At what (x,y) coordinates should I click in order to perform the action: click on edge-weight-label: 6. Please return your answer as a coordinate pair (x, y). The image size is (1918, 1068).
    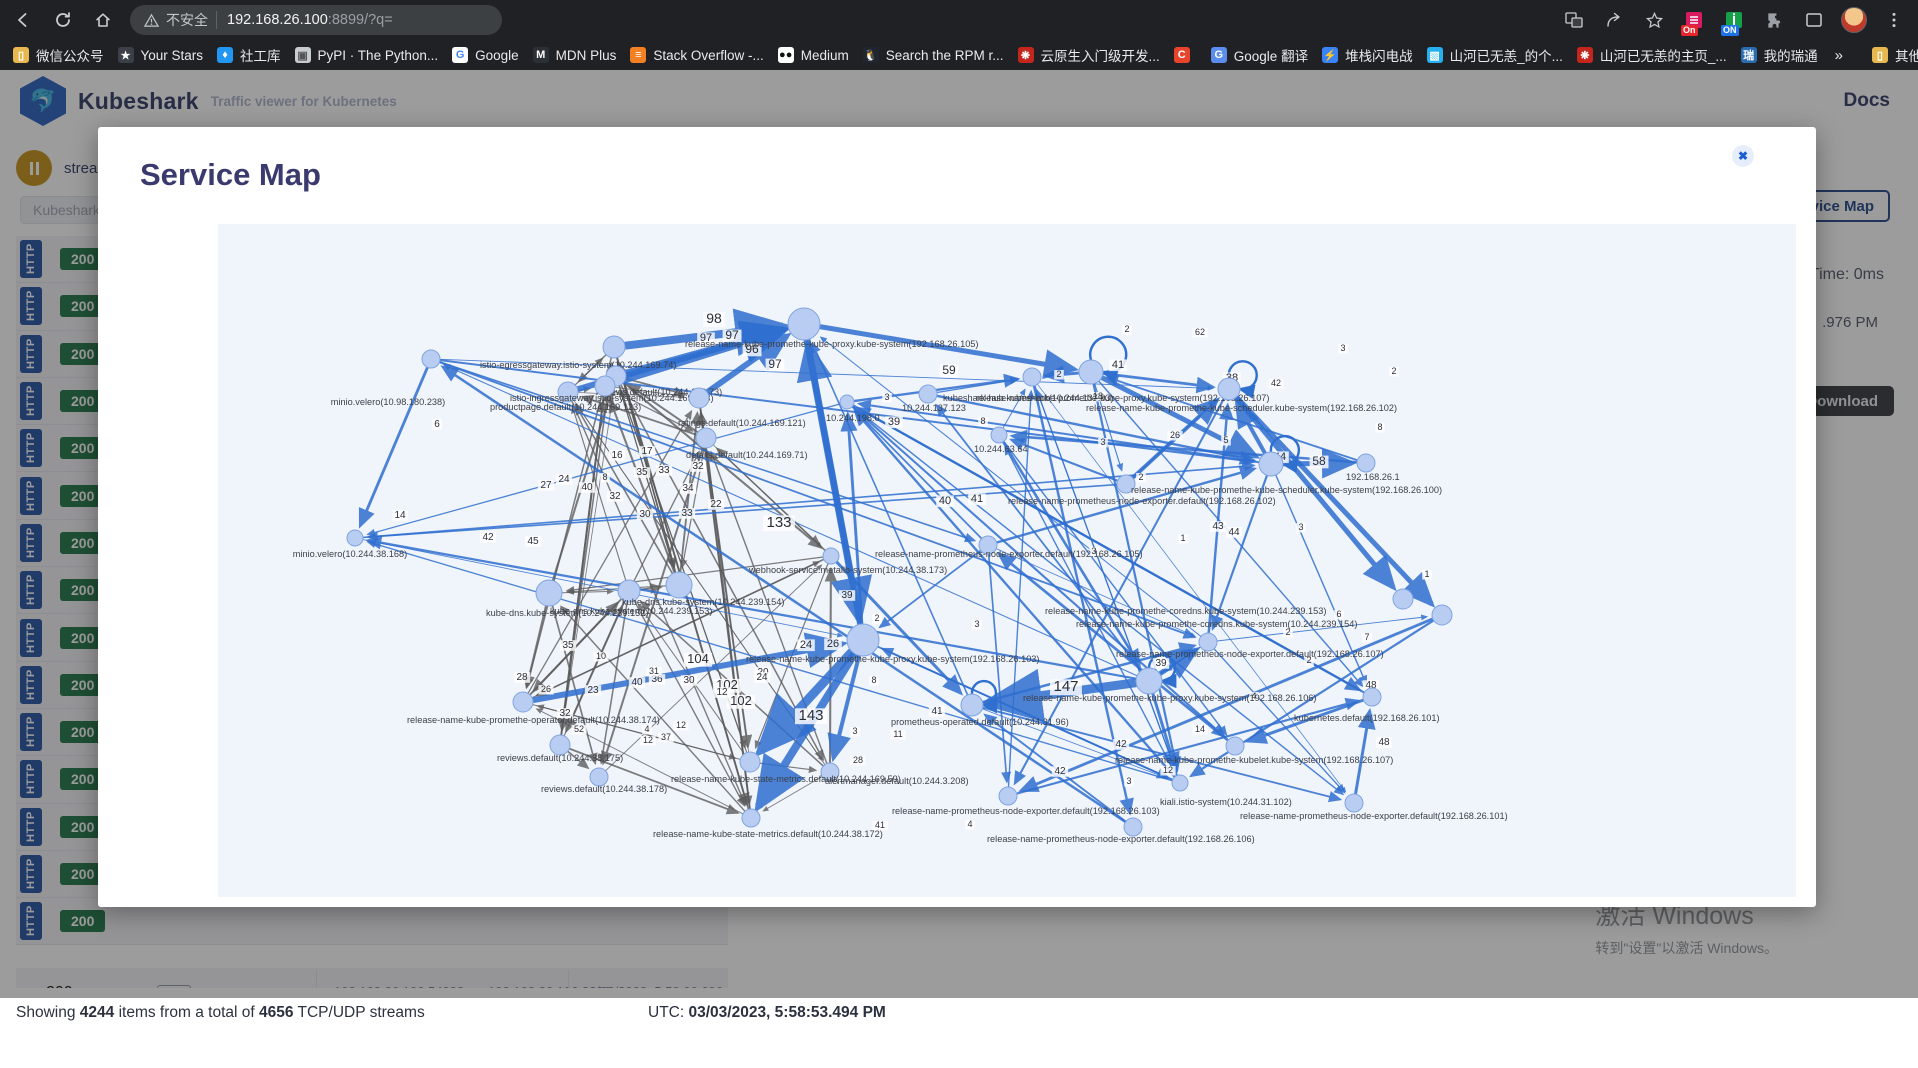
    Looking at the image, I should click on (1338, 614).